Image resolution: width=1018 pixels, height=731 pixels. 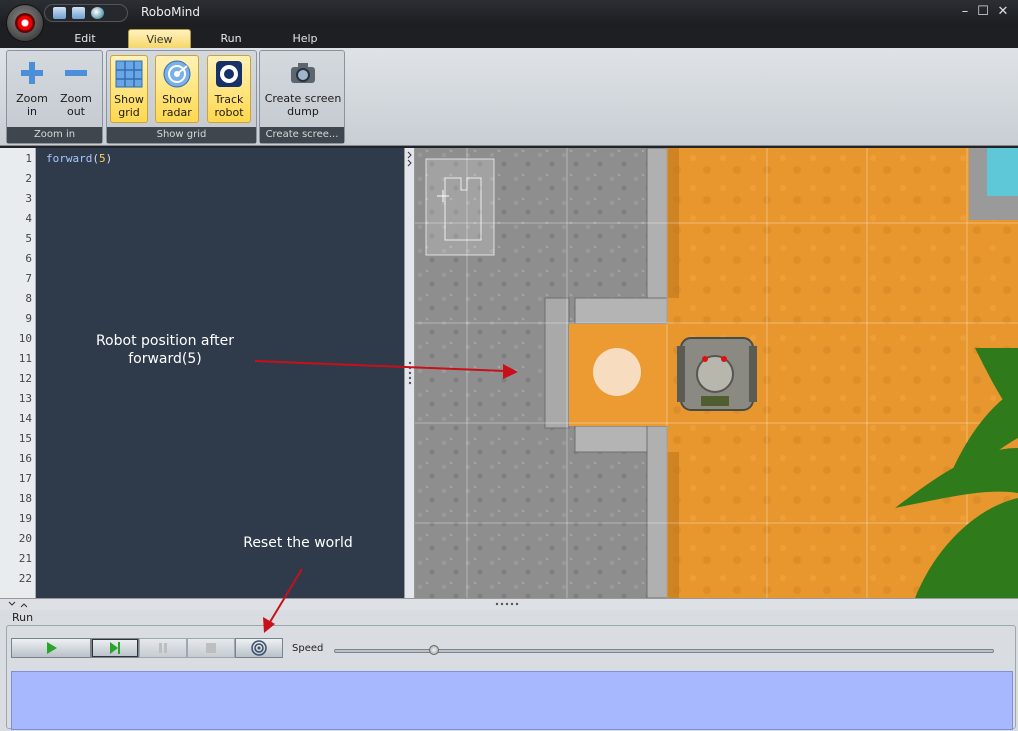 What do you see at coordinates (25, 458) in the screenshot?
I see `line-number: 16` at bounding box center [25, 458].